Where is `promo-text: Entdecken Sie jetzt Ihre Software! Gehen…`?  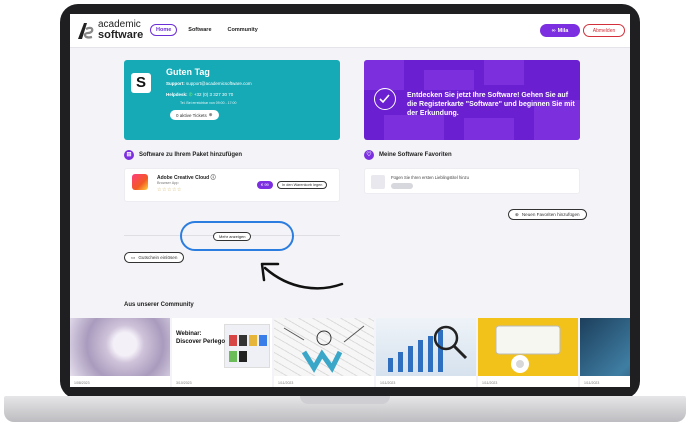
promo-text: Entdecken Sie jetzt Ihre Software! Gehen… is located at coordinates (491, 104).